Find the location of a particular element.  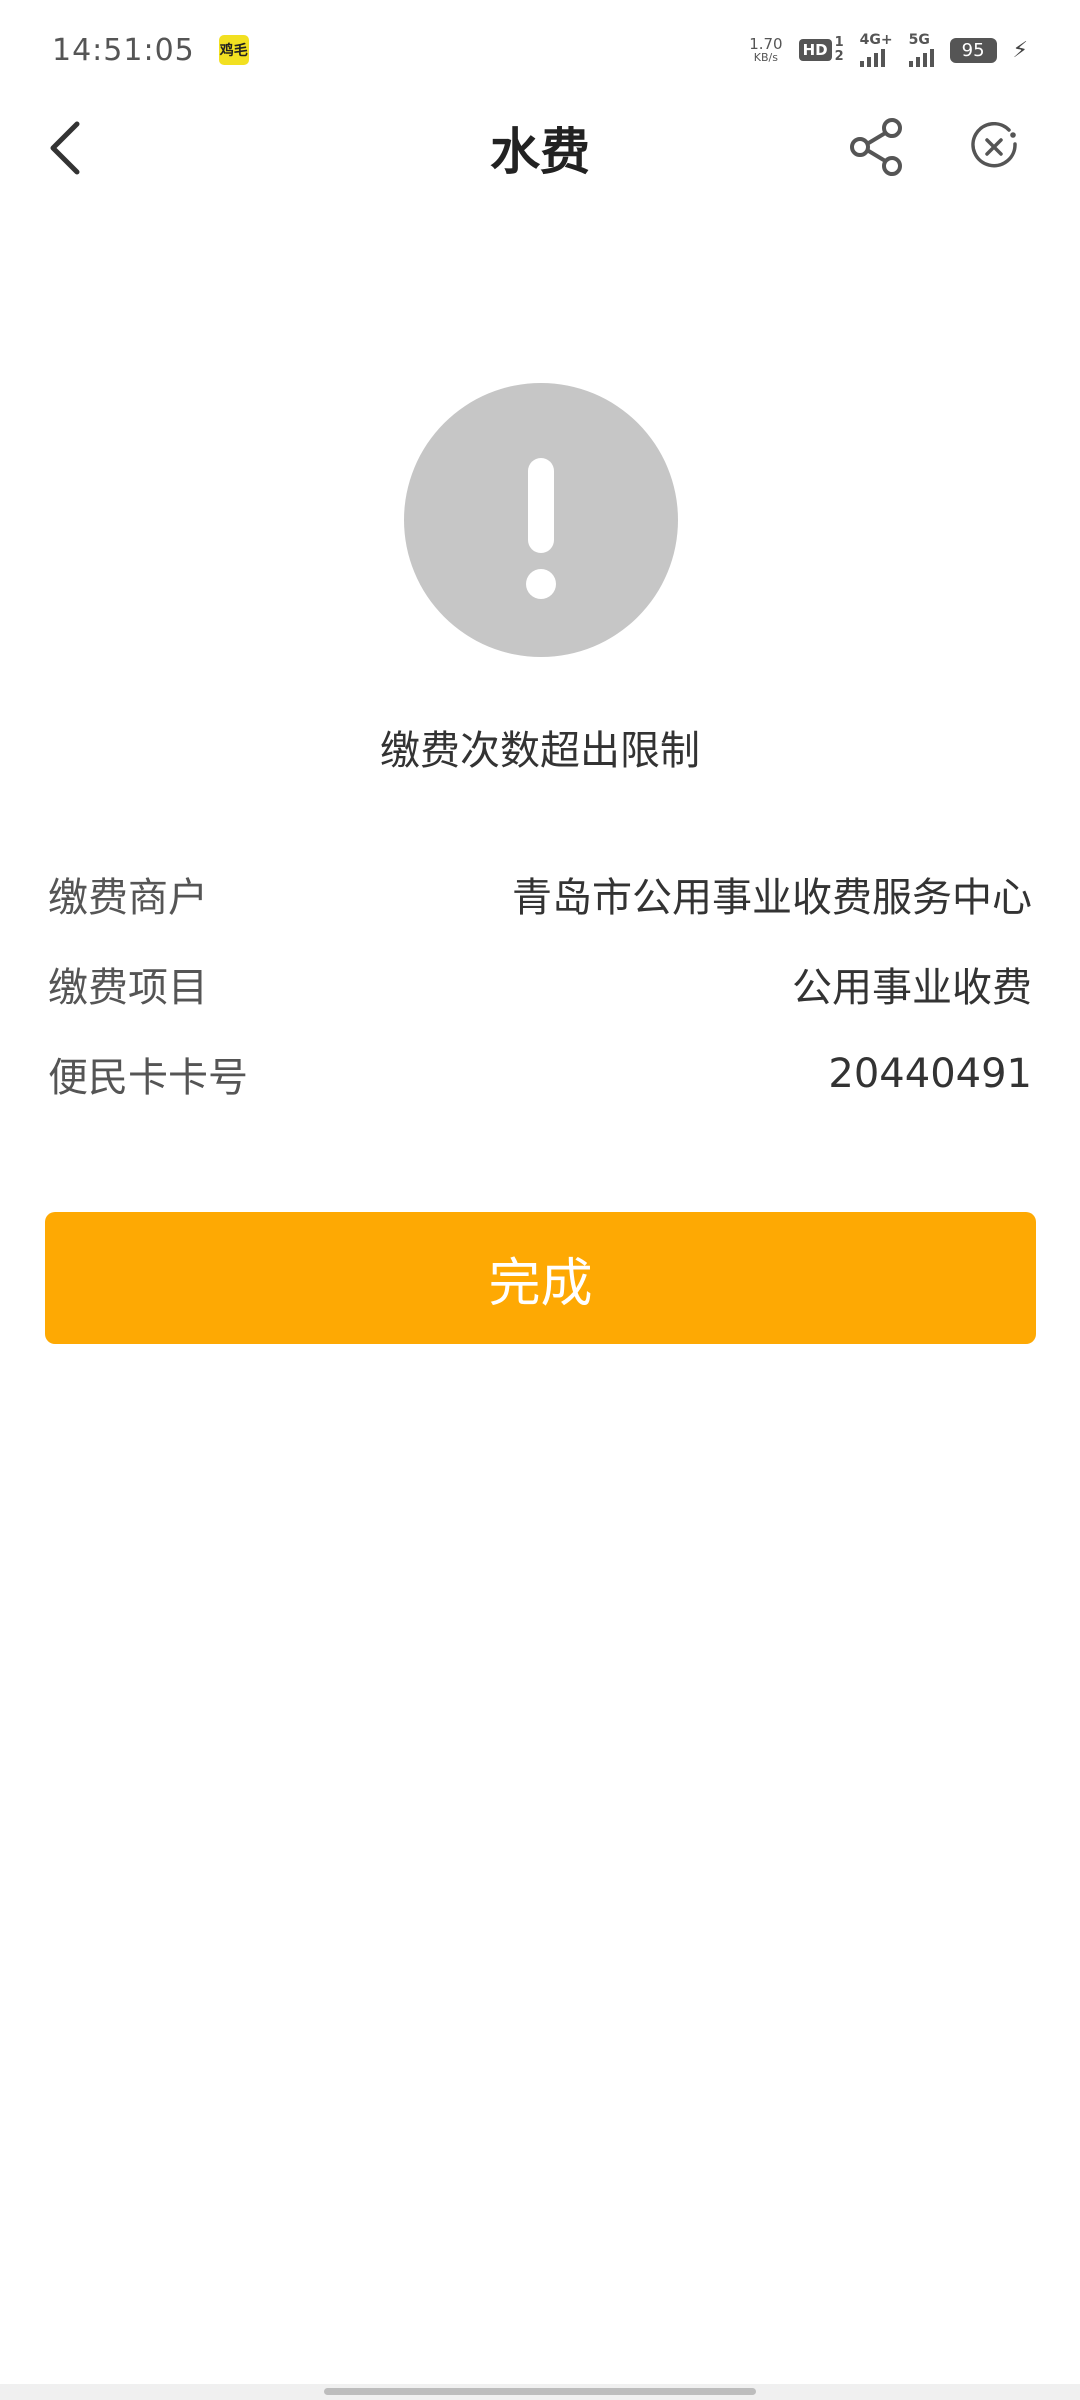

detail-row-merchant: 缴费商户 青岛市公用事业收费服务中心 is located at coordinates (540, 894).